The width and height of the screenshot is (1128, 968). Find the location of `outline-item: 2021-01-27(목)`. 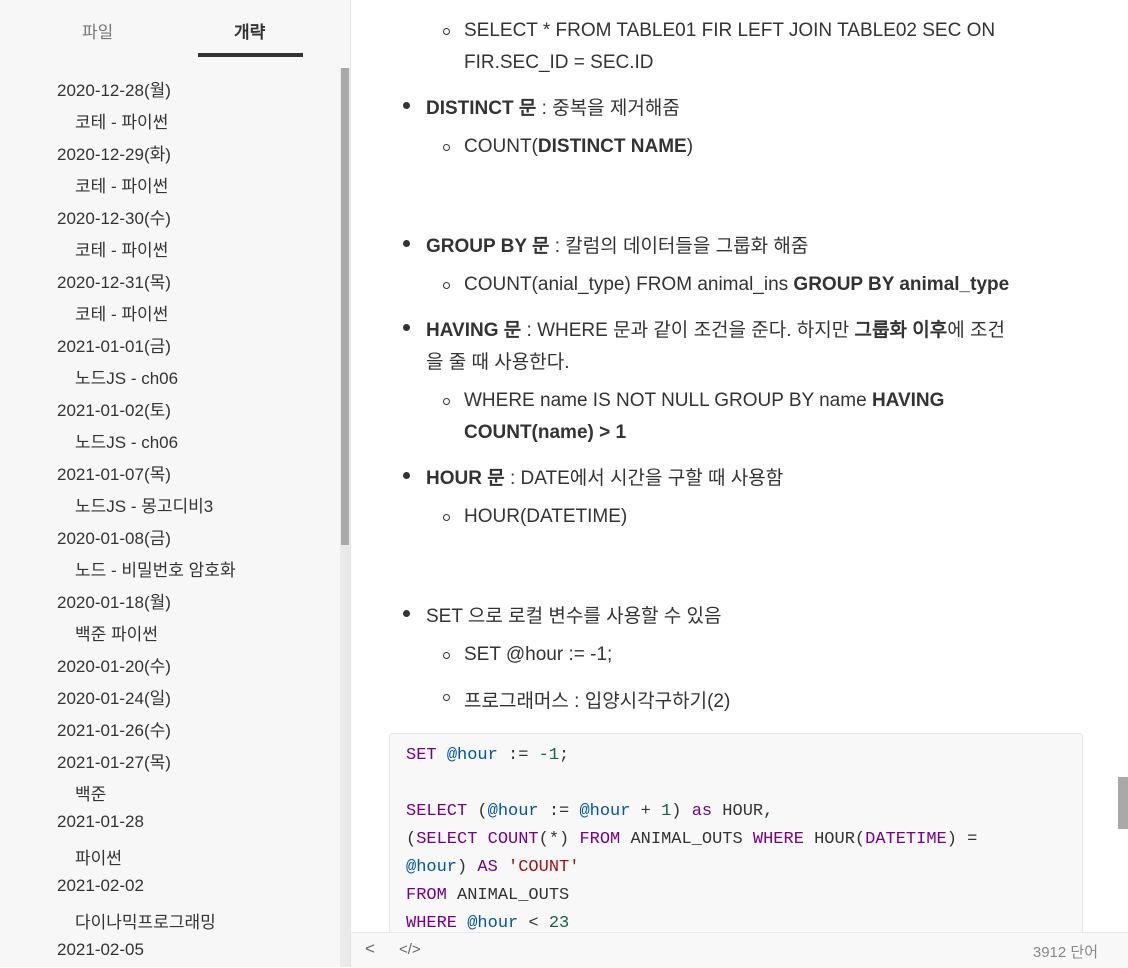

outline-item: 2021-01-27(목) is located at coordinates (114, 760).